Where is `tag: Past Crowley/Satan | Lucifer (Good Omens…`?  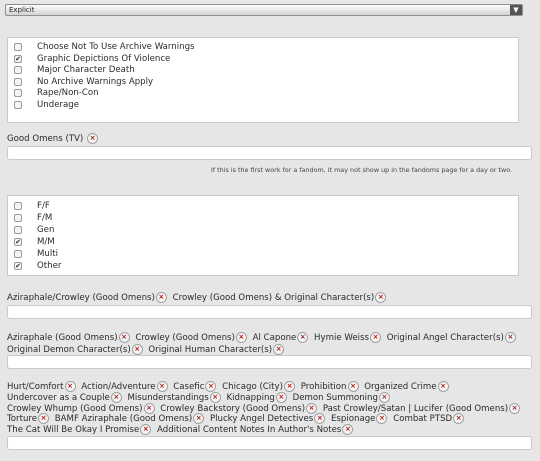
tag: Past Crowley/Satan | Lucifer (Good Omens… is located at coordinates (422, 408).